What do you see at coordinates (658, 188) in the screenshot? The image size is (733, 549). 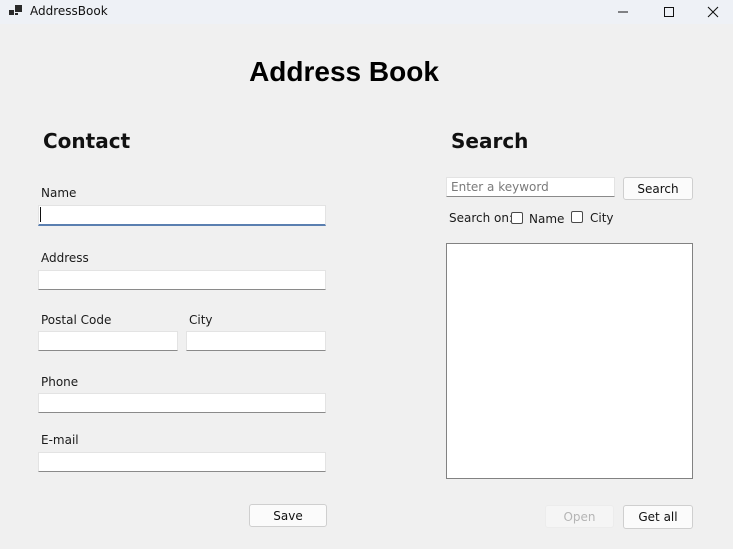 I see `search-button: Search` at bounding box center [658, 188].